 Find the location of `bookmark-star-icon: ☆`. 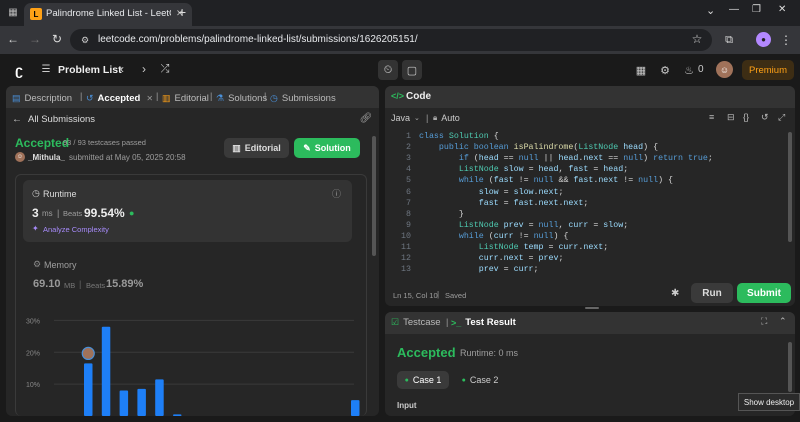

bookmark-star-icon: ☆ is located at coordinates (697, 39).